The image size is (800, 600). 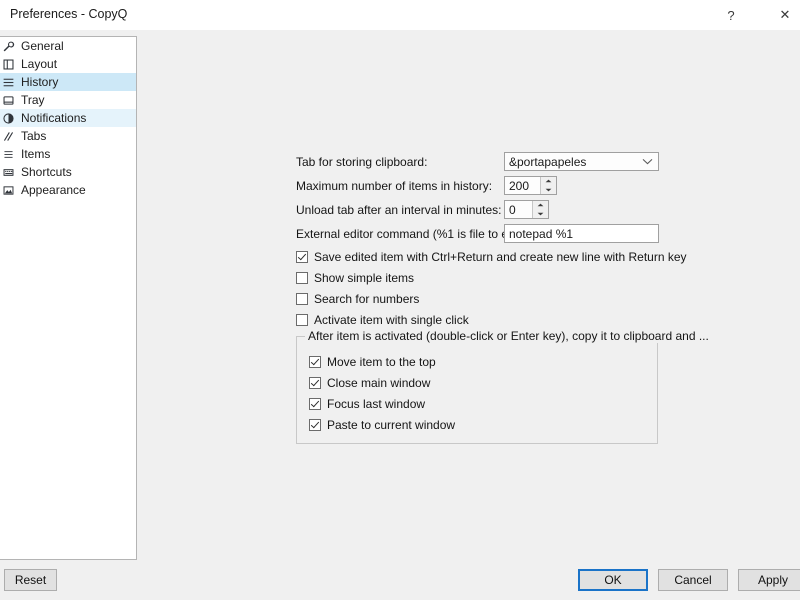 I want to click on field-control: 0, so click(x=526, y=209).